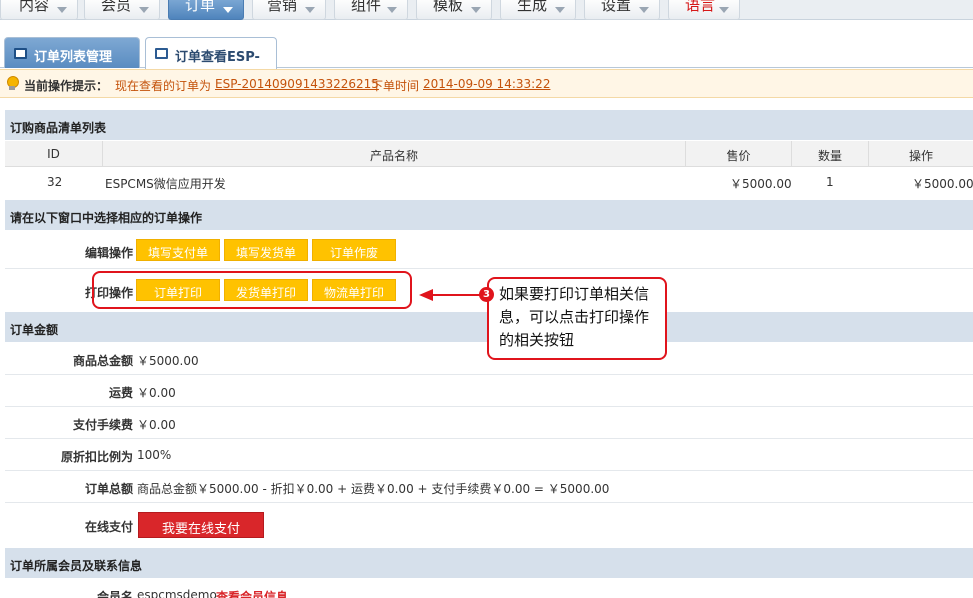 The height and width of the screenshot is (598, 973). Describe the element at coordinates (395, 86) in the screenshot. I see `hint-time-label: 下单时间` at that location.